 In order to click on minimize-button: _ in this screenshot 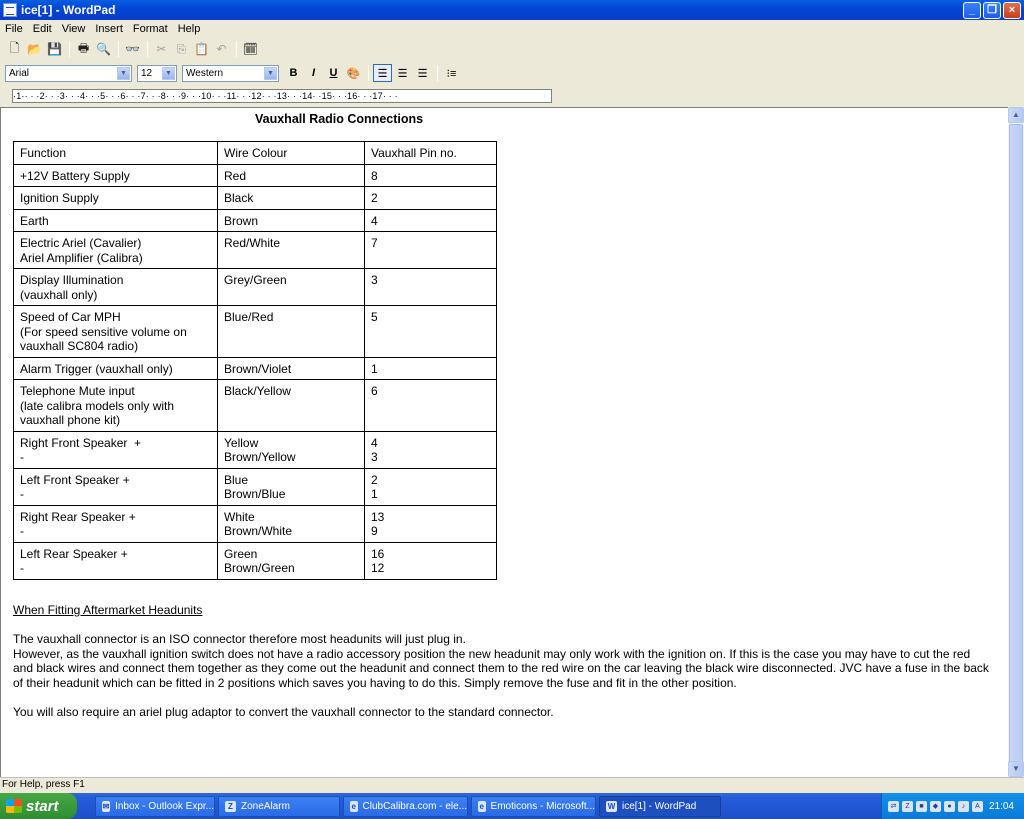, I will do `click(972, 10)`.